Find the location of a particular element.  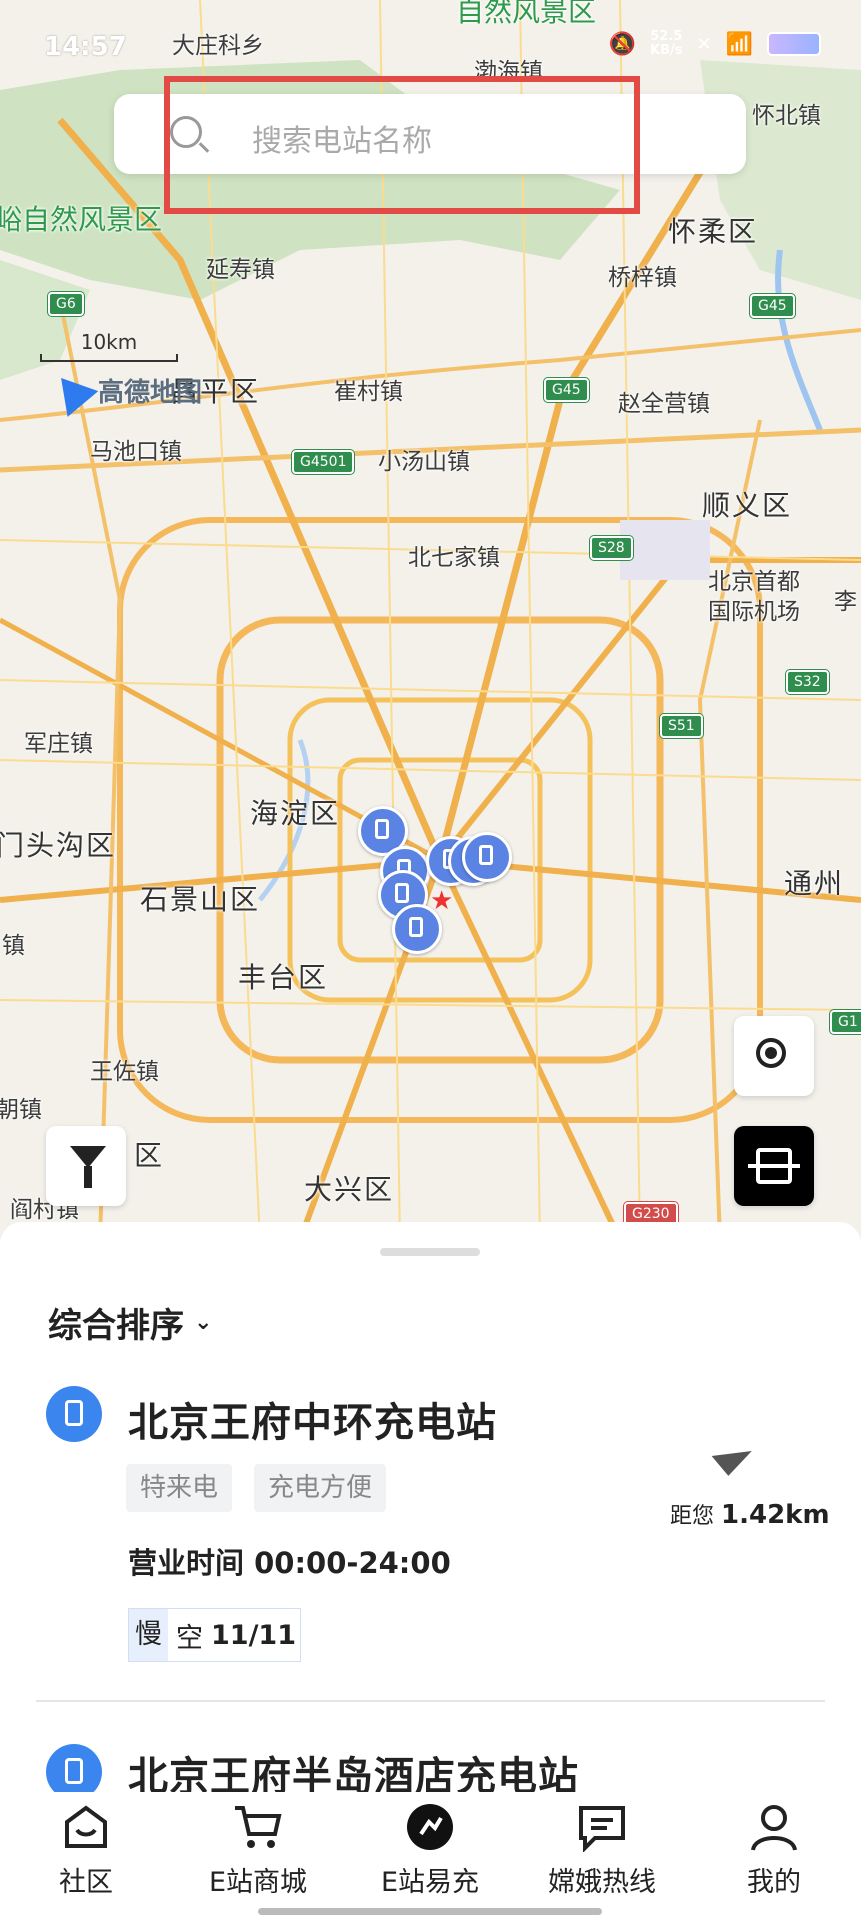

highway-shield: G1 is located at coordinates (845, 1022).